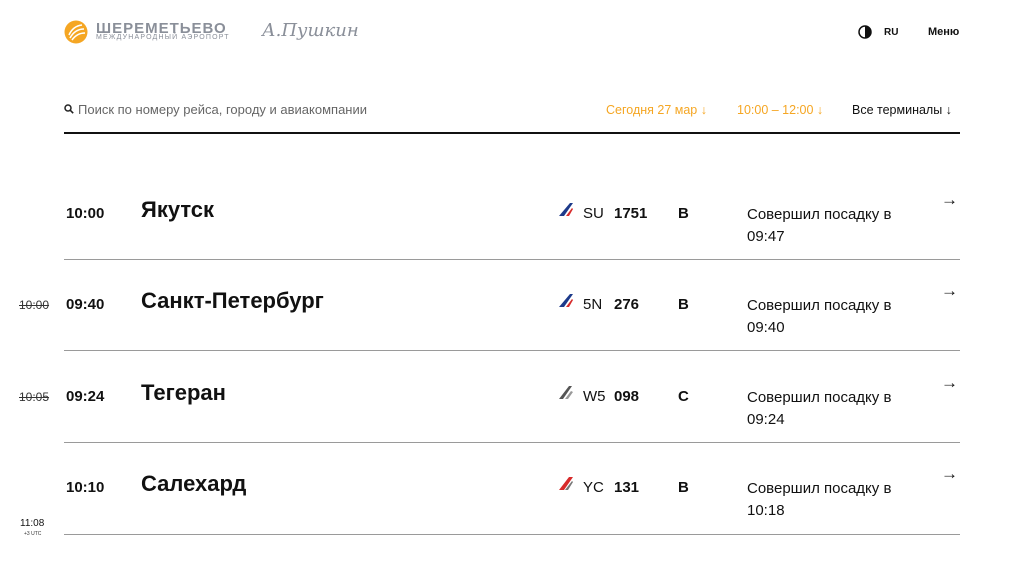  What do you see at coordinates (627, 304) in the screenshot?
I see `flight-number: 276` at bounding box center [627, 304].